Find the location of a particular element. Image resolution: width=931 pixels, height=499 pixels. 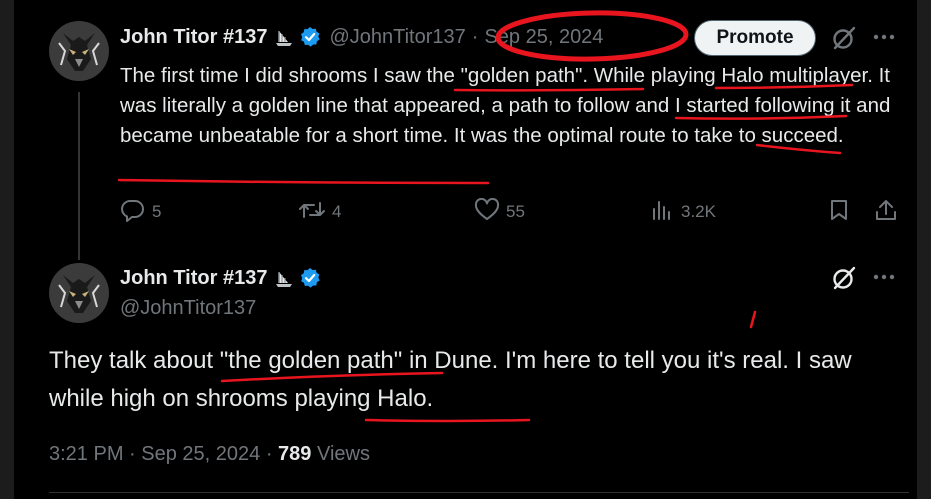

repost-button: 4 is located at coordinates (319, 212).